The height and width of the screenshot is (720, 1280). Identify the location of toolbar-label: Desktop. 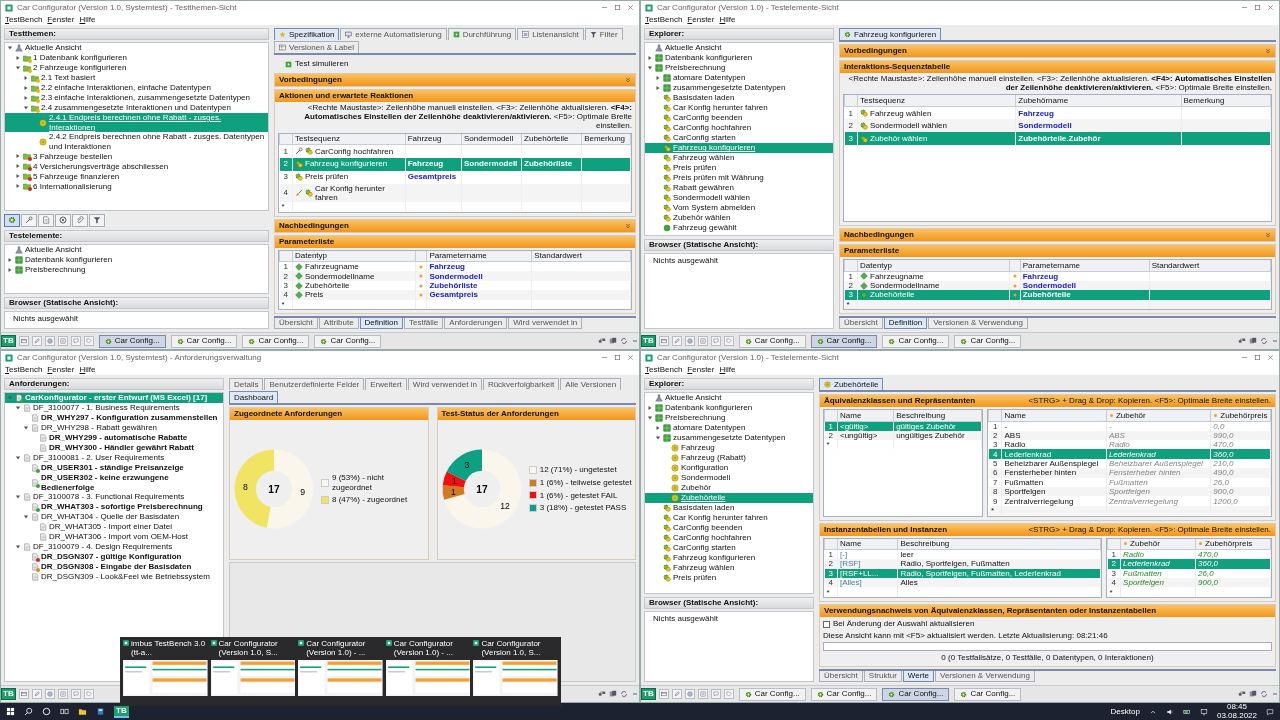
(1125, 711).